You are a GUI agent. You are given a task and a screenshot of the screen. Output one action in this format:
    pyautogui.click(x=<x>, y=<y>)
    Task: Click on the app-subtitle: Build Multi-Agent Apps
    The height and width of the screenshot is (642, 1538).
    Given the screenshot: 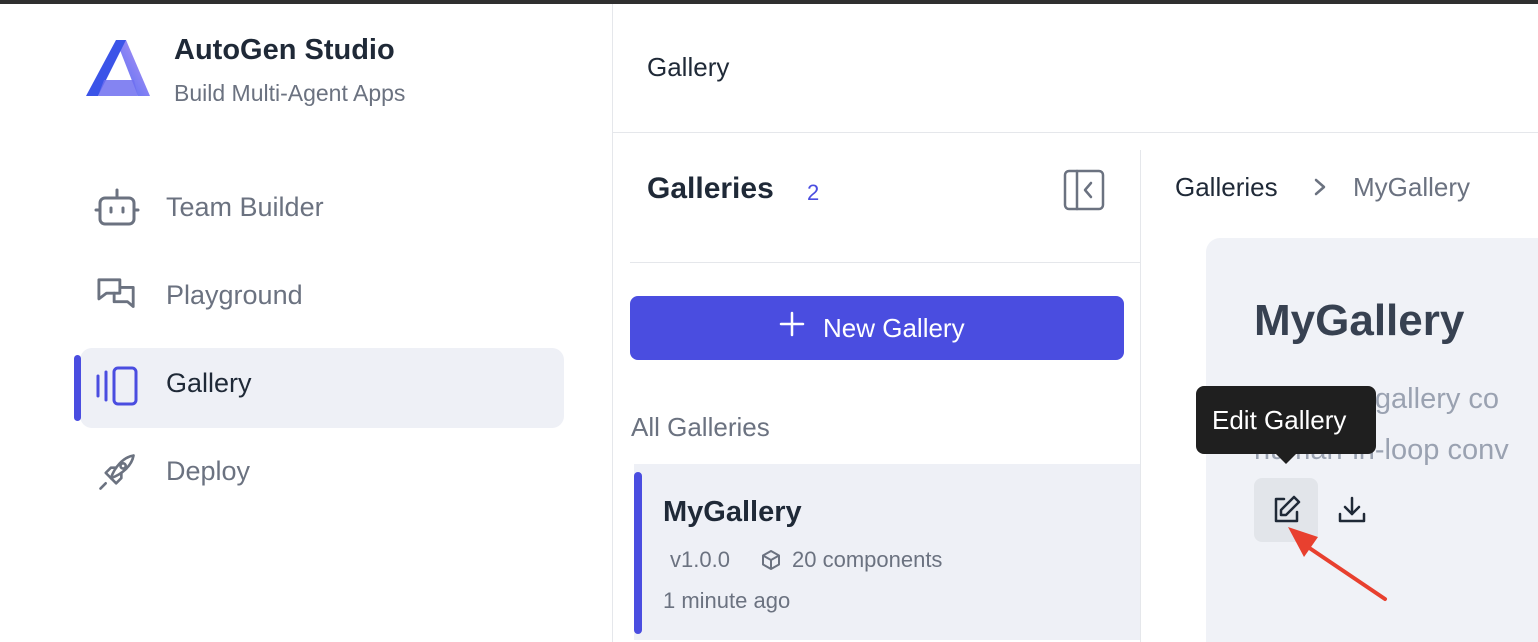 What is the action you would take?
    pyautogui.click(x=290, y=93)
    